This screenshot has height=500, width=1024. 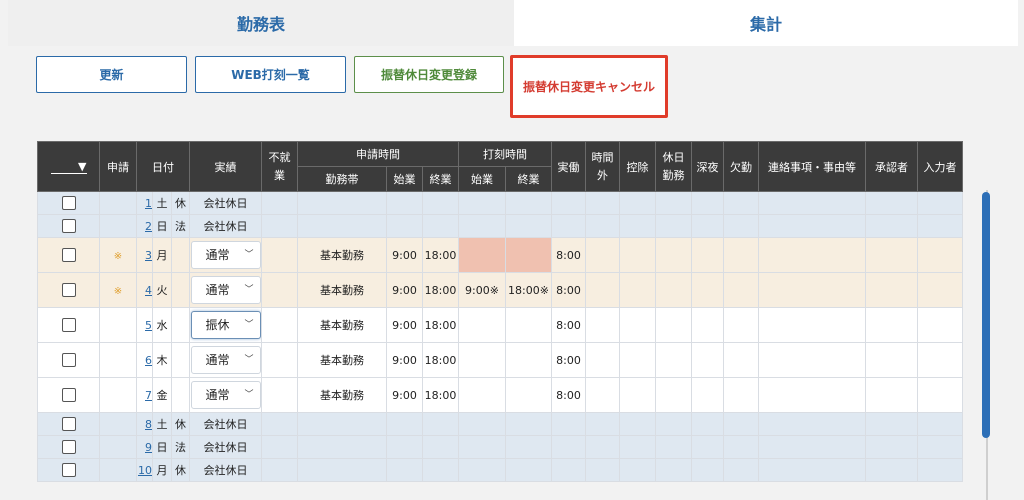 I want to click on holiday-work-cell, so click(x=673, y=255).